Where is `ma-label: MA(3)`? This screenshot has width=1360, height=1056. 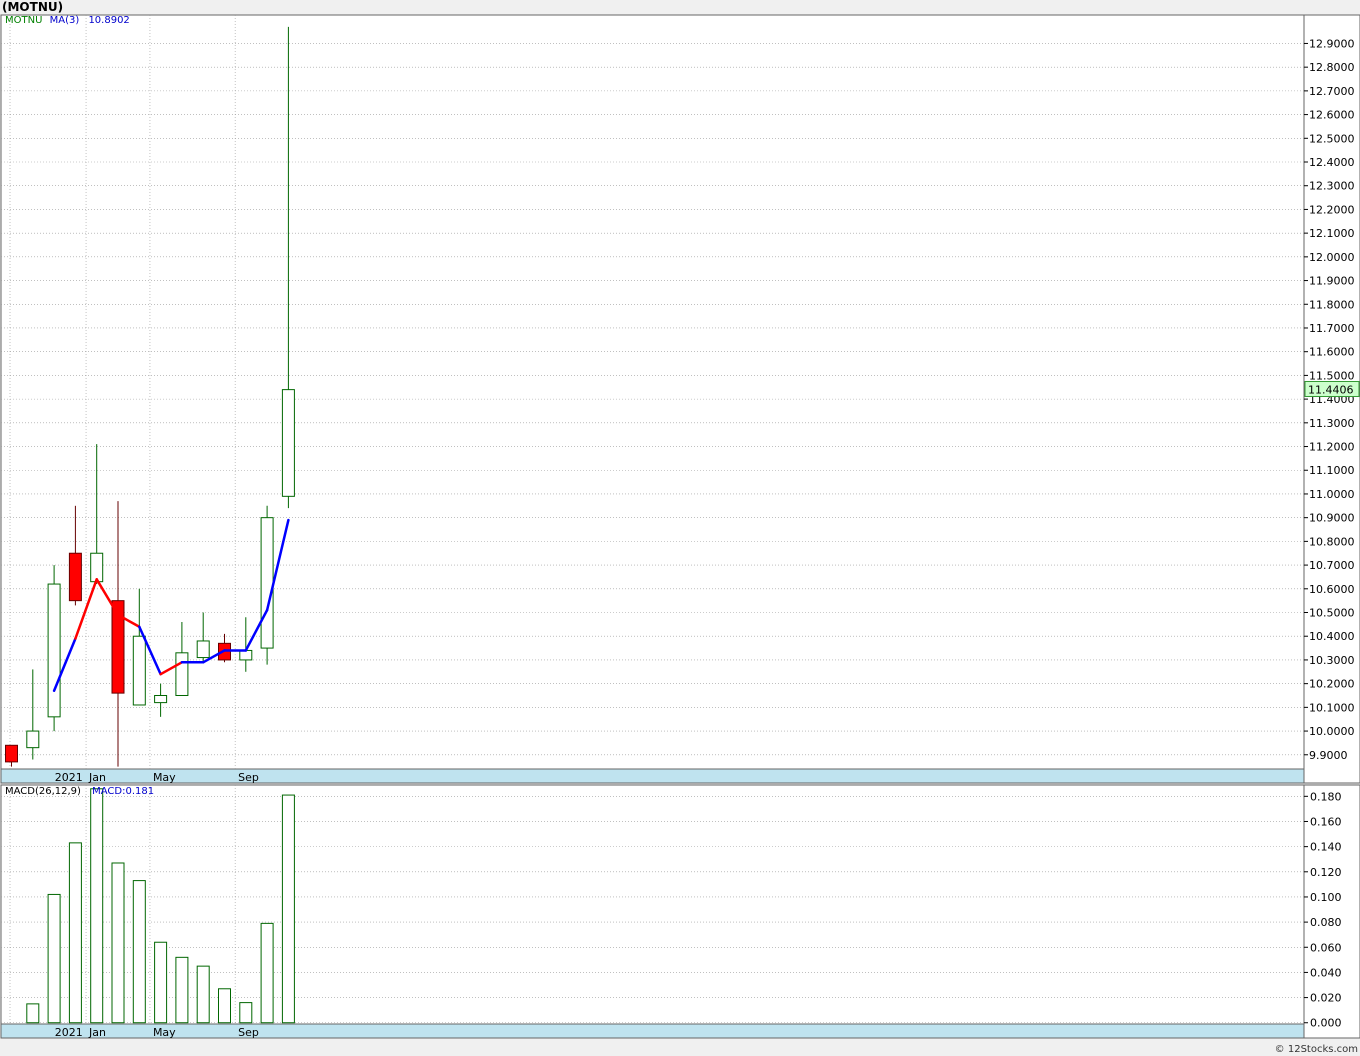
ma-label: MA(3) is located at coordinates (64, 20).